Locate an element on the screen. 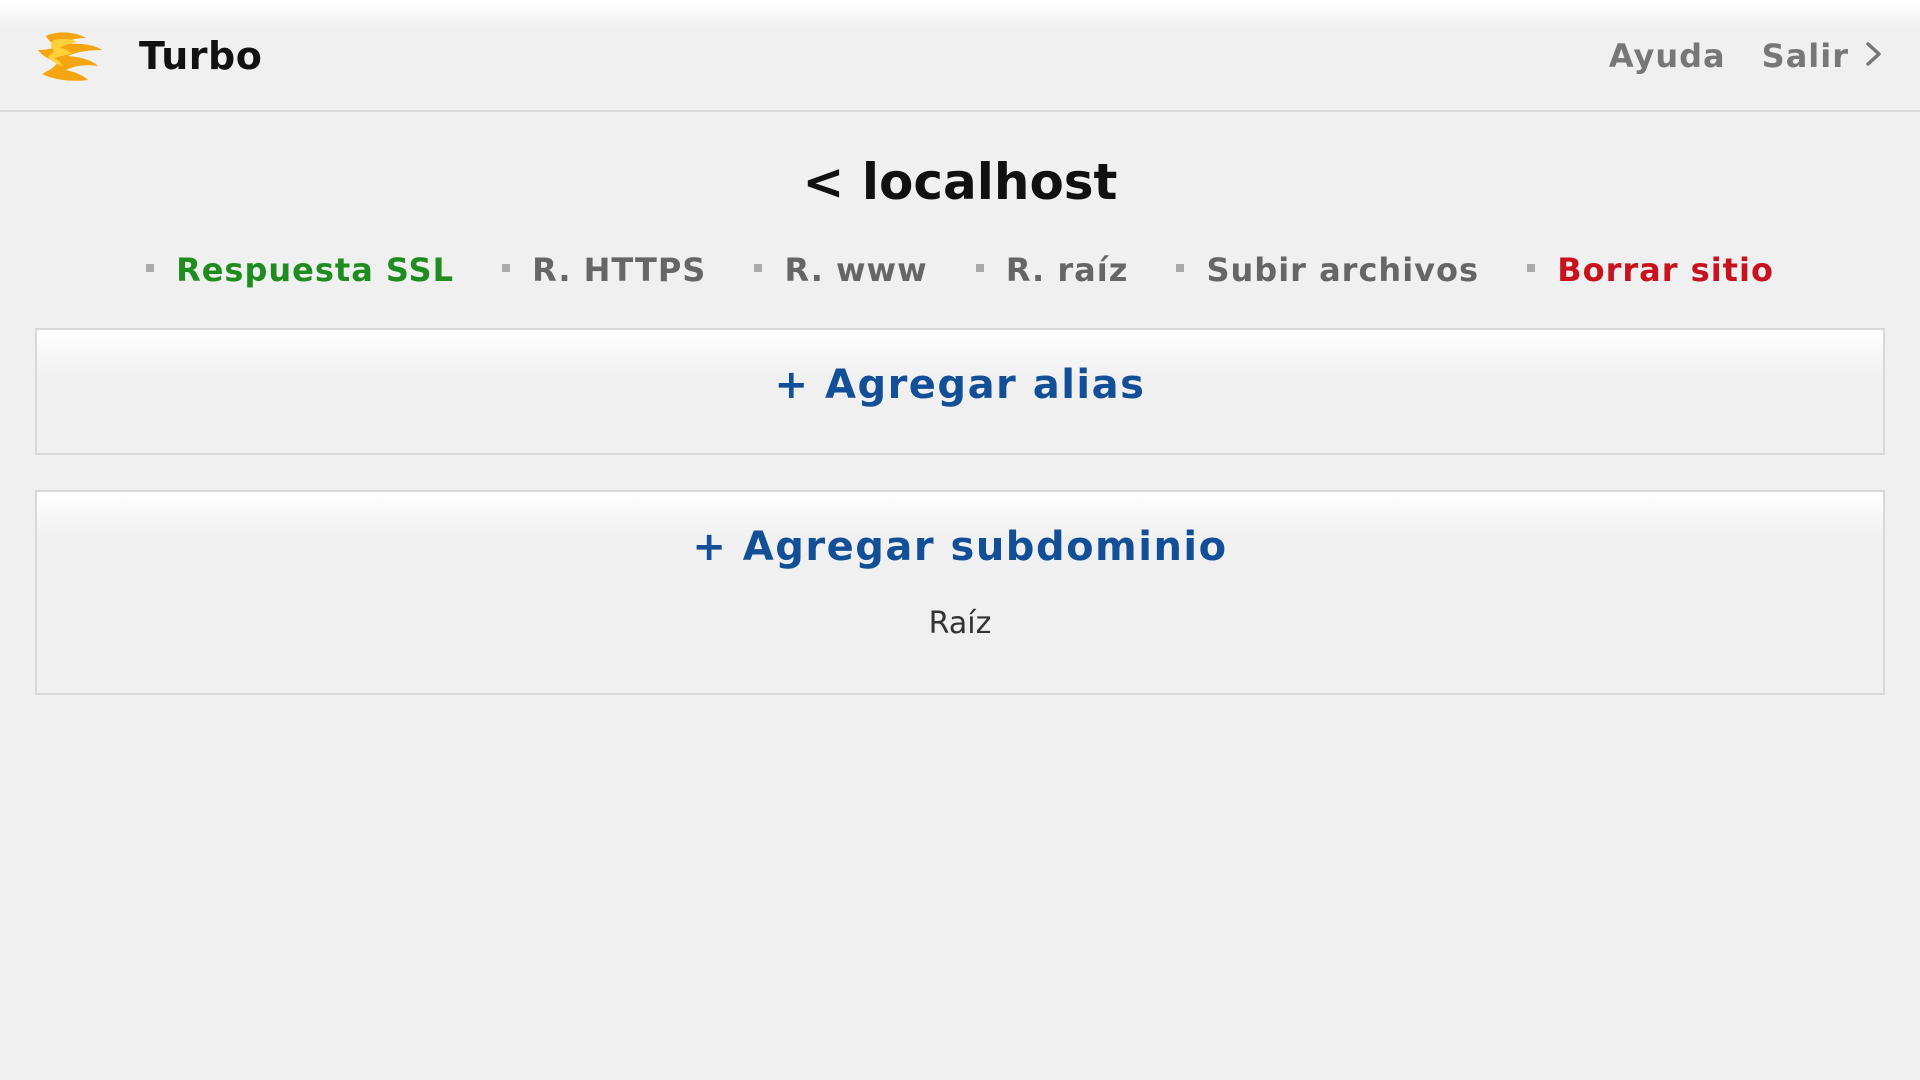 Image resolution: width=1920 pixels, height=1080 pixels. add-subdomain-button: + Agregar subdominio is located at coordinates (959, 547).